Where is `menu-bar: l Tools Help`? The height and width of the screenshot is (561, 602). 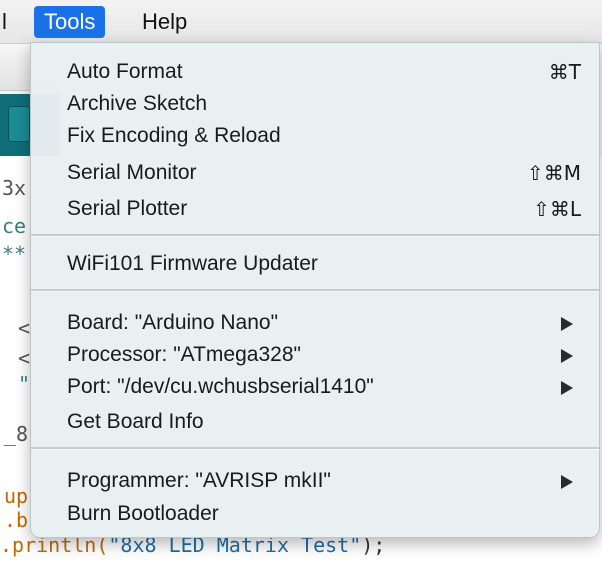
menu-bar: l Tools Help is located at coordinates (301, 22).